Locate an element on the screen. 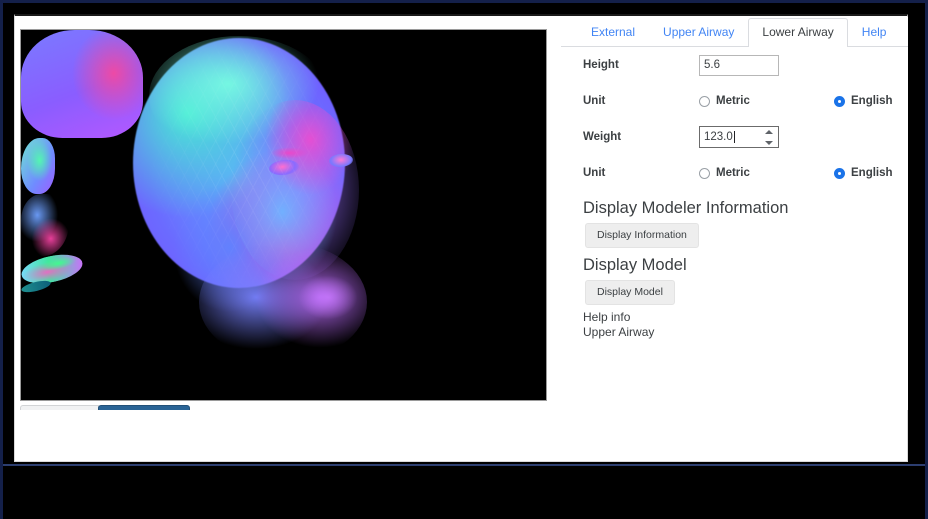 This screenshot has height=519, width=928. upper-airway-text: Upper Airway is located at coordinates (619, 332).